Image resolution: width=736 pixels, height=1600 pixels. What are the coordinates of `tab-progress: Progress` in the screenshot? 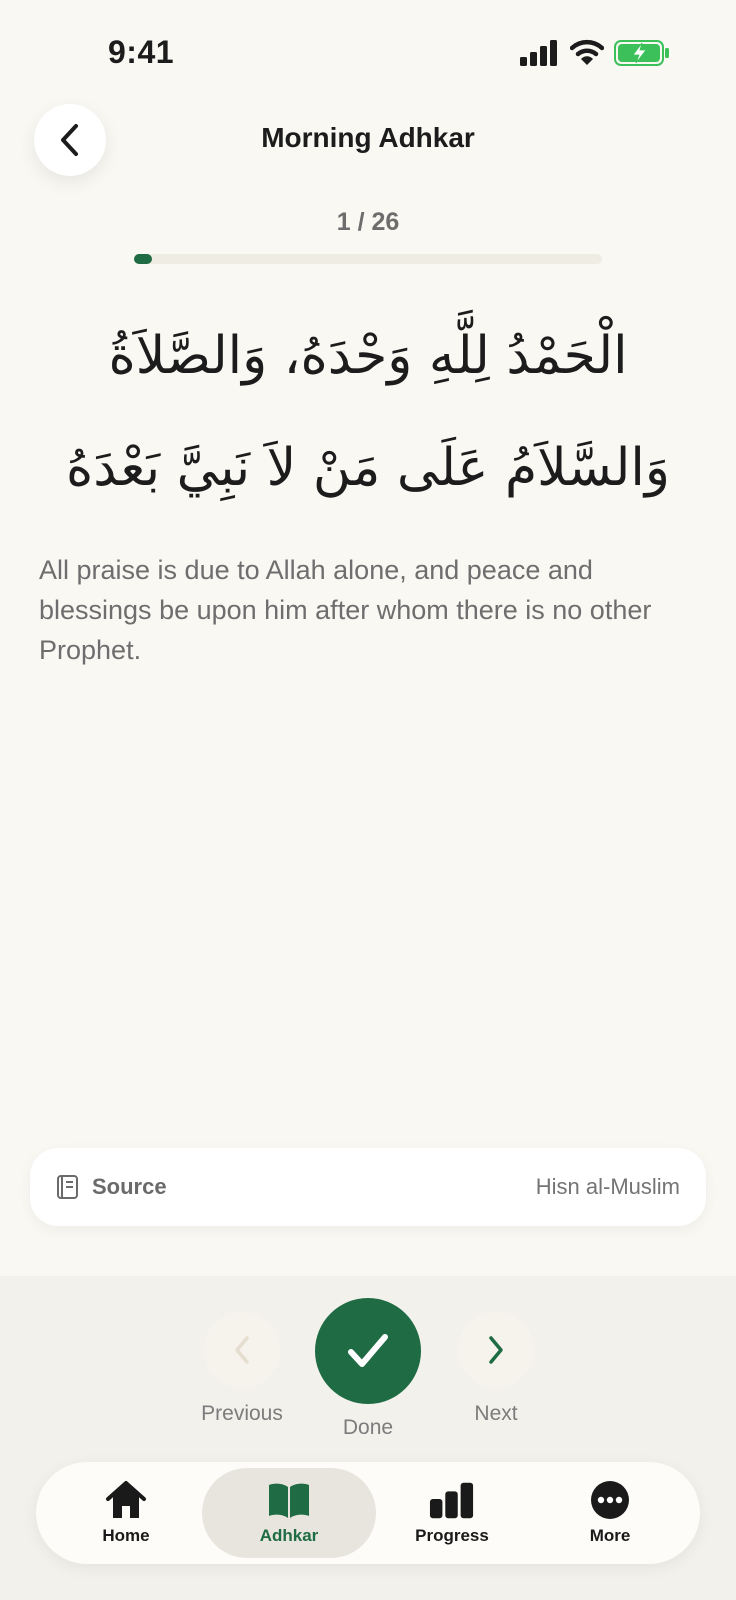 It's located at (452, 1513).